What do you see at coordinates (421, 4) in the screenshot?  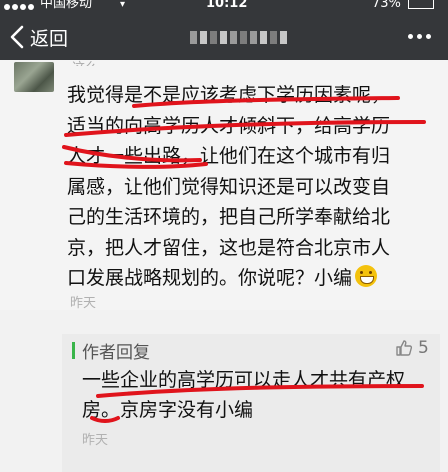 I see `battery-icon` at bounding box center [421, 4].